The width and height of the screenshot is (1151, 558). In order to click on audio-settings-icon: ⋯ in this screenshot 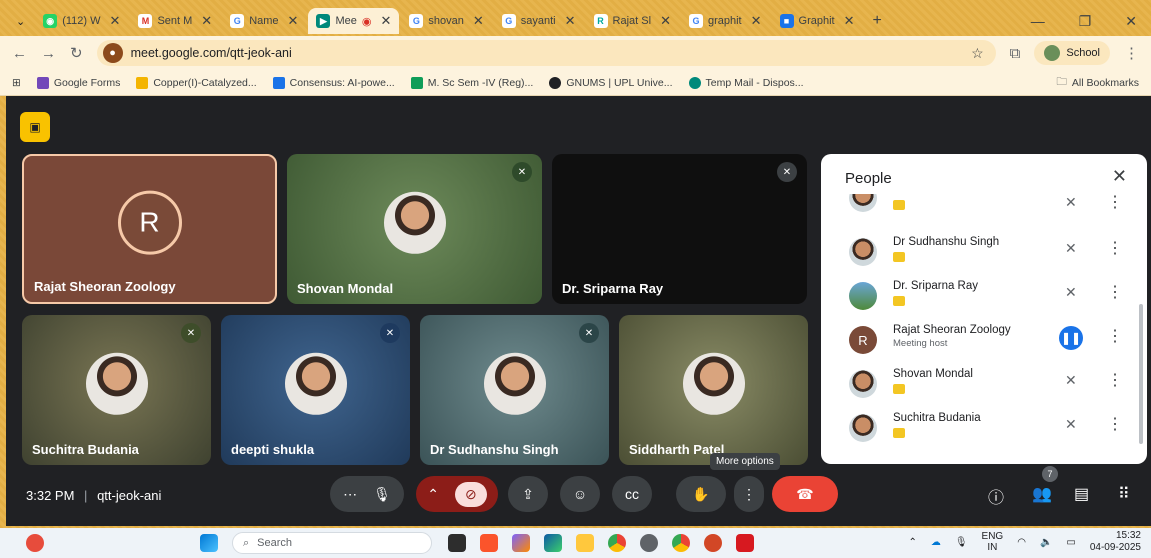, I will do `click(350, 494)`.